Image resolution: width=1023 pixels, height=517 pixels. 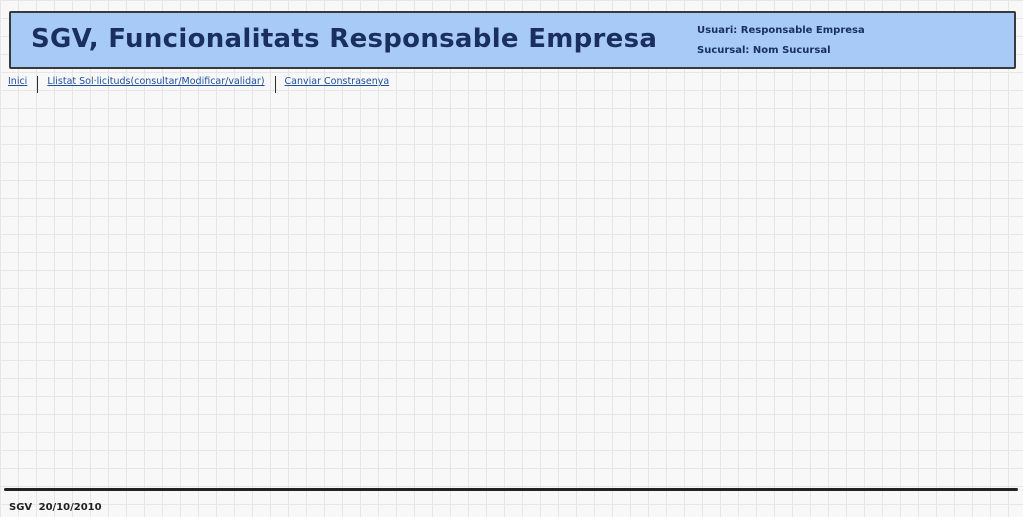 What do you see at coordinates (717, 30) in the screenshot?
I see `user-label: Usuari:` at bounding box center [717, 30].